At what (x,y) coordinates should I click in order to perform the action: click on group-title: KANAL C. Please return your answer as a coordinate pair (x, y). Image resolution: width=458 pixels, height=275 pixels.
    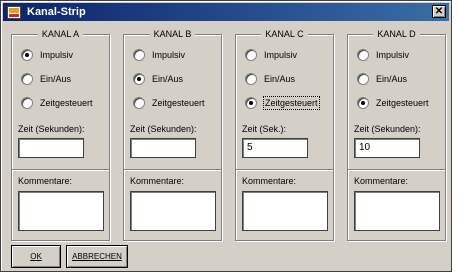
    Looking at the image, I should click on (284, 34).